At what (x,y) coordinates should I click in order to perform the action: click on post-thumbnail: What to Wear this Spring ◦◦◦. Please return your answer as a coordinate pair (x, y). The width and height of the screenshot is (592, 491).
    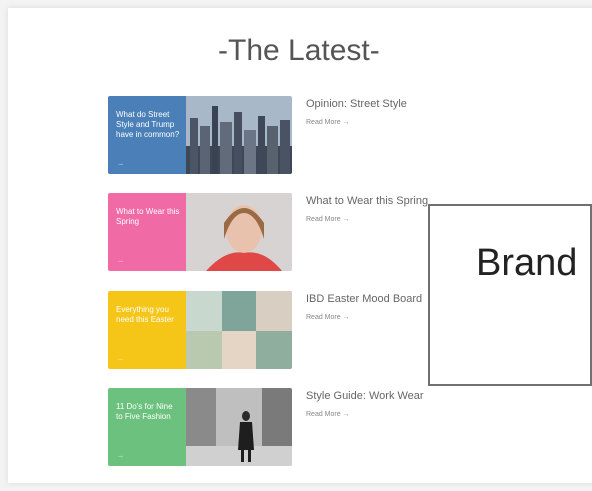
    Looking at the image, I should click on (200, 232).